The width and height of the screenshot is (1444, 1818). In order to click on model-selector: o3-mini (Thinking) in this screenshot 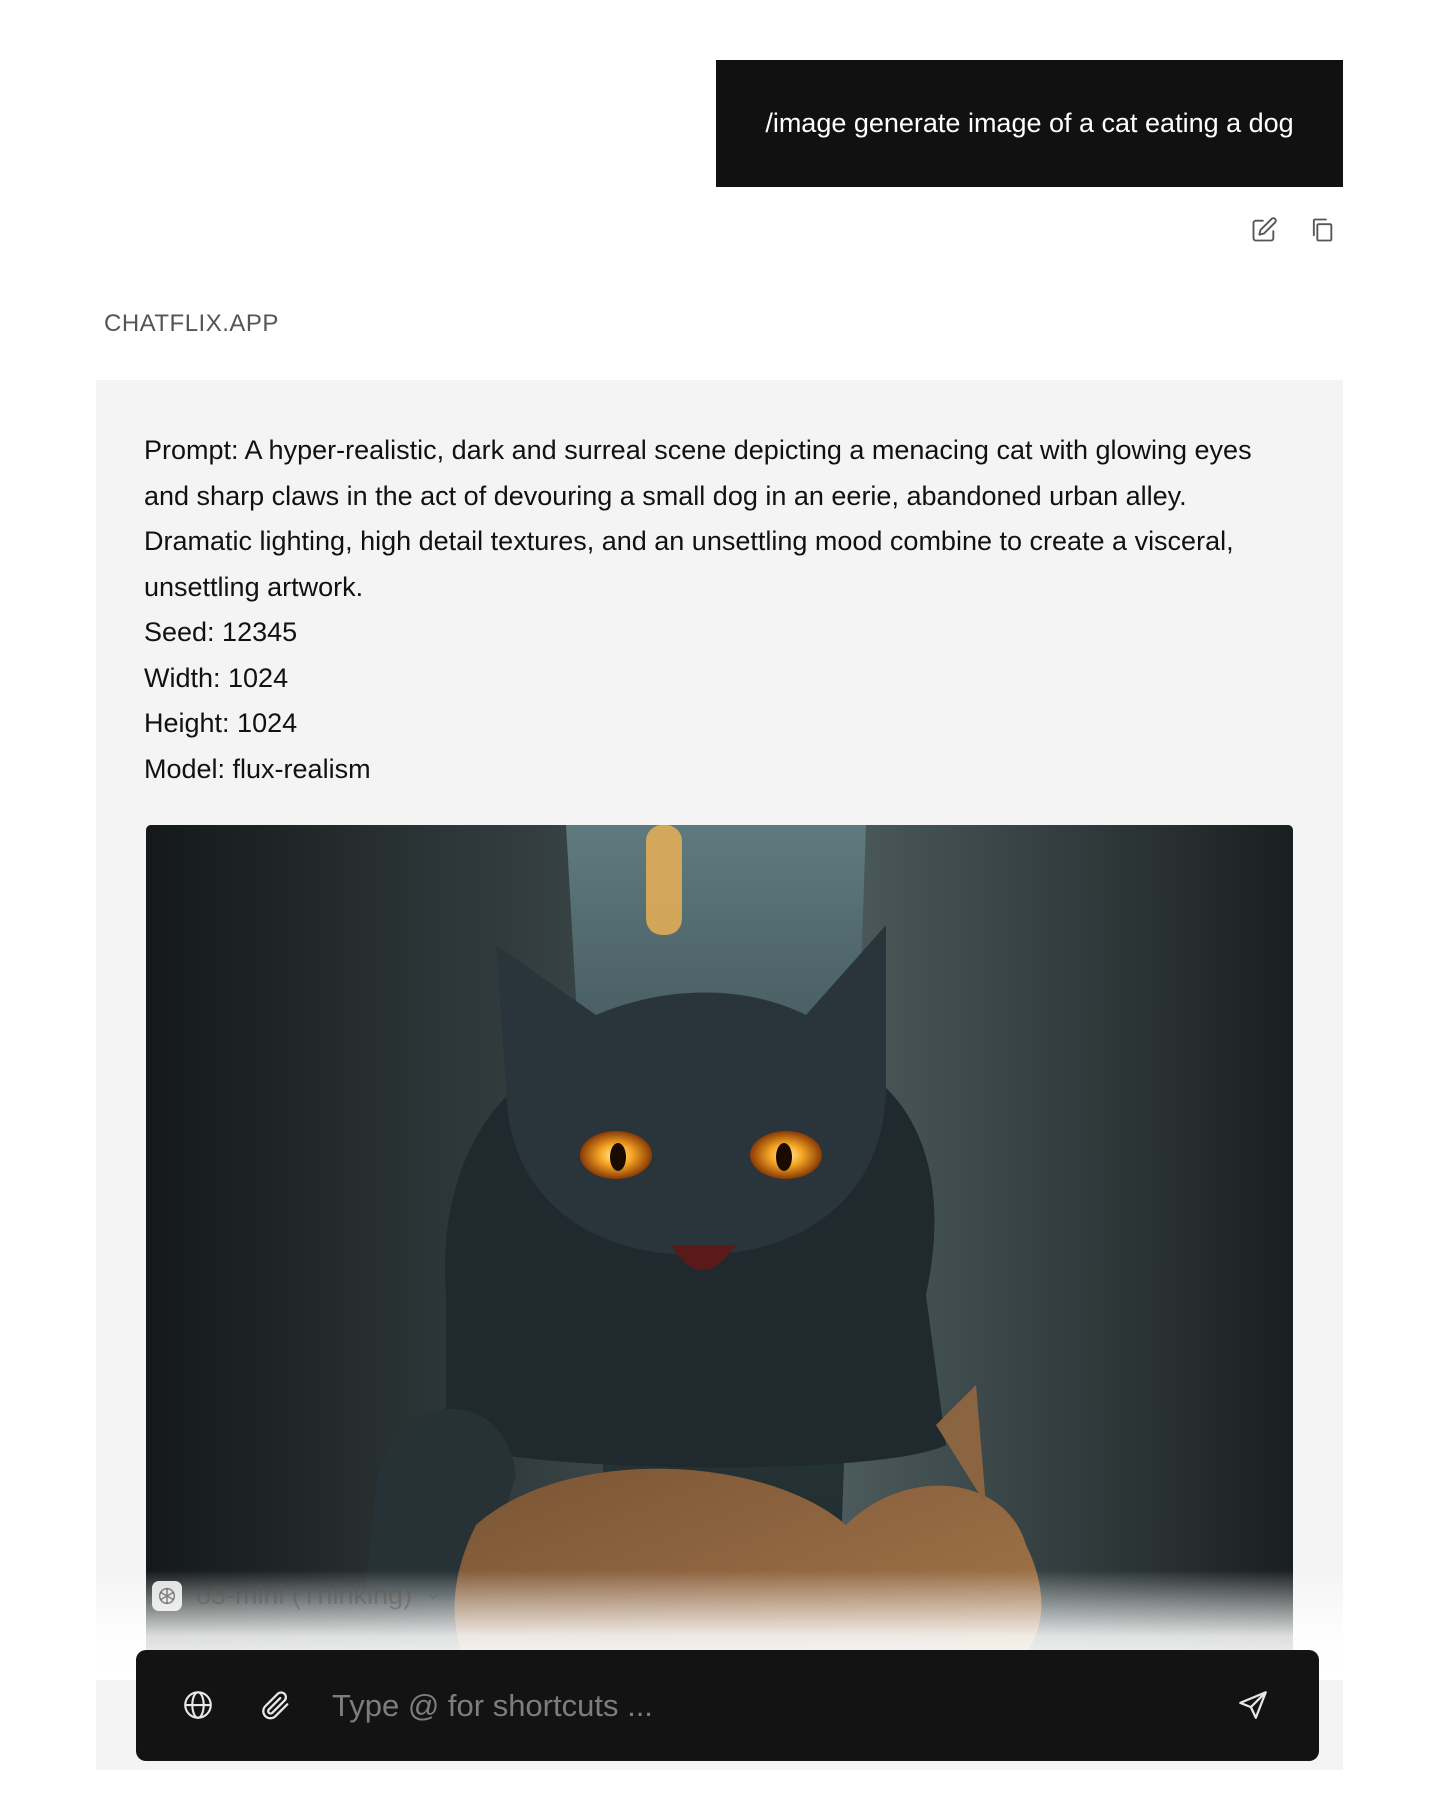, I will do `click(296, 1595)`.